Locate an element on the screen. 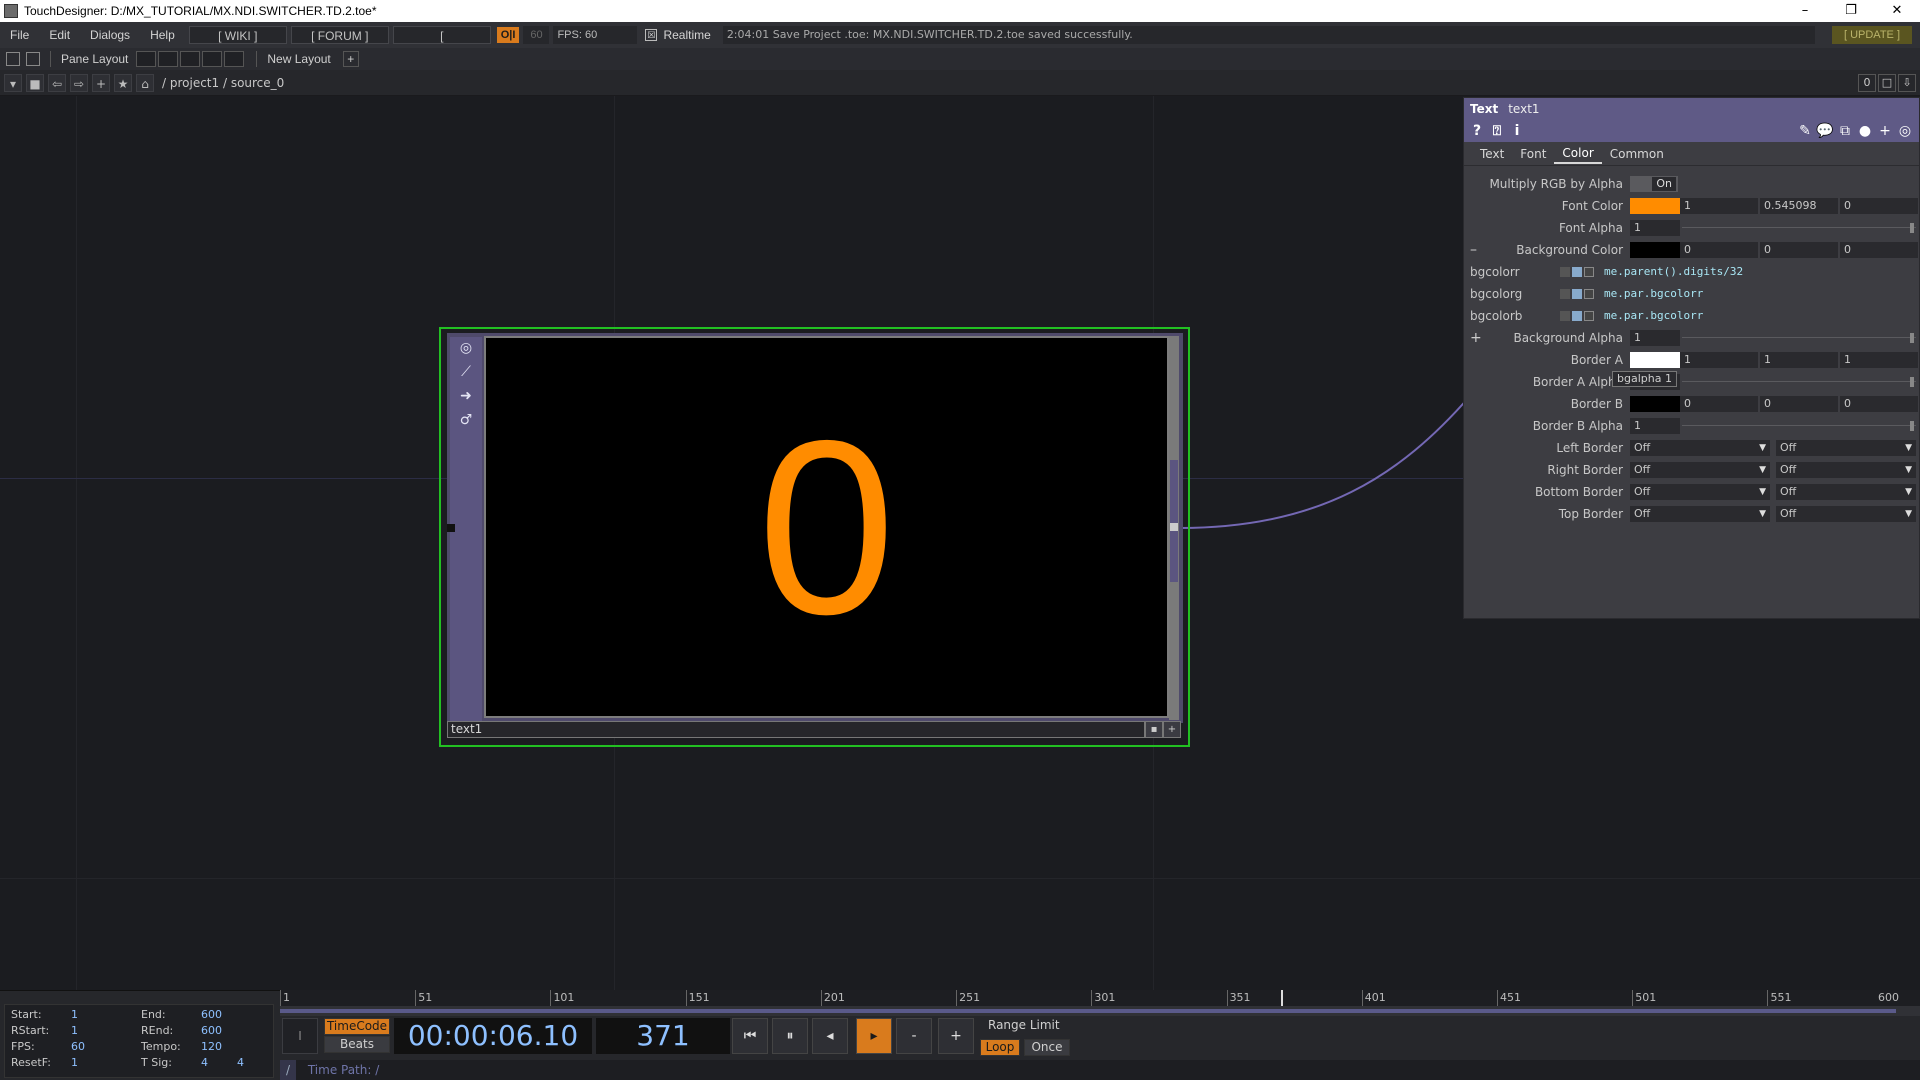  border-a-b: 1 is located at coordinates (1879, 360).